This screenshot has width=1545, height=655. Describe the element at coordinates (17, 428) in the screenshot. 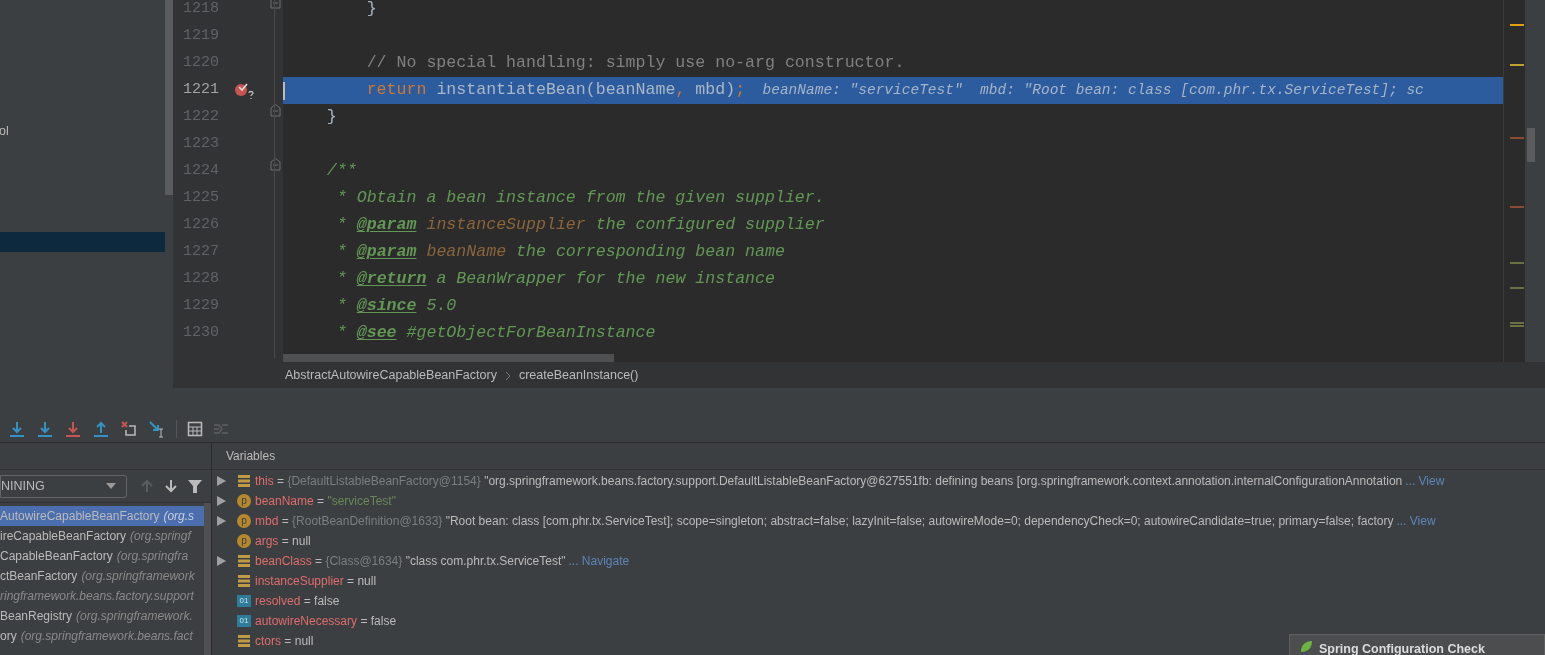

I see `step-over-icon` at that location.